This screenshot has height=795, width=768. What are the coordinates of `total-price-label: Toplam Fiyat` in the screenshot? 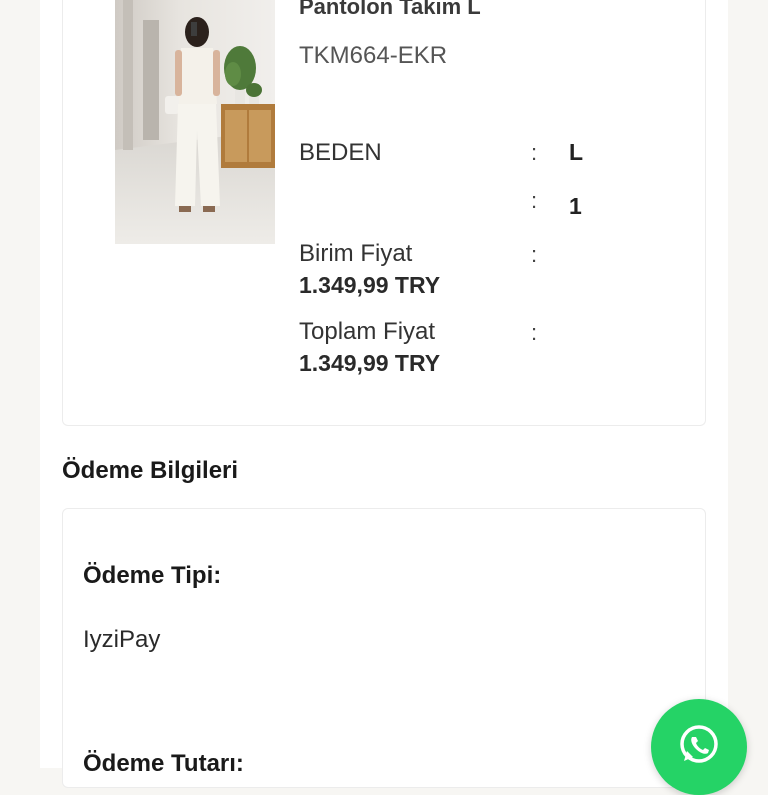 It's located at (367, 331).